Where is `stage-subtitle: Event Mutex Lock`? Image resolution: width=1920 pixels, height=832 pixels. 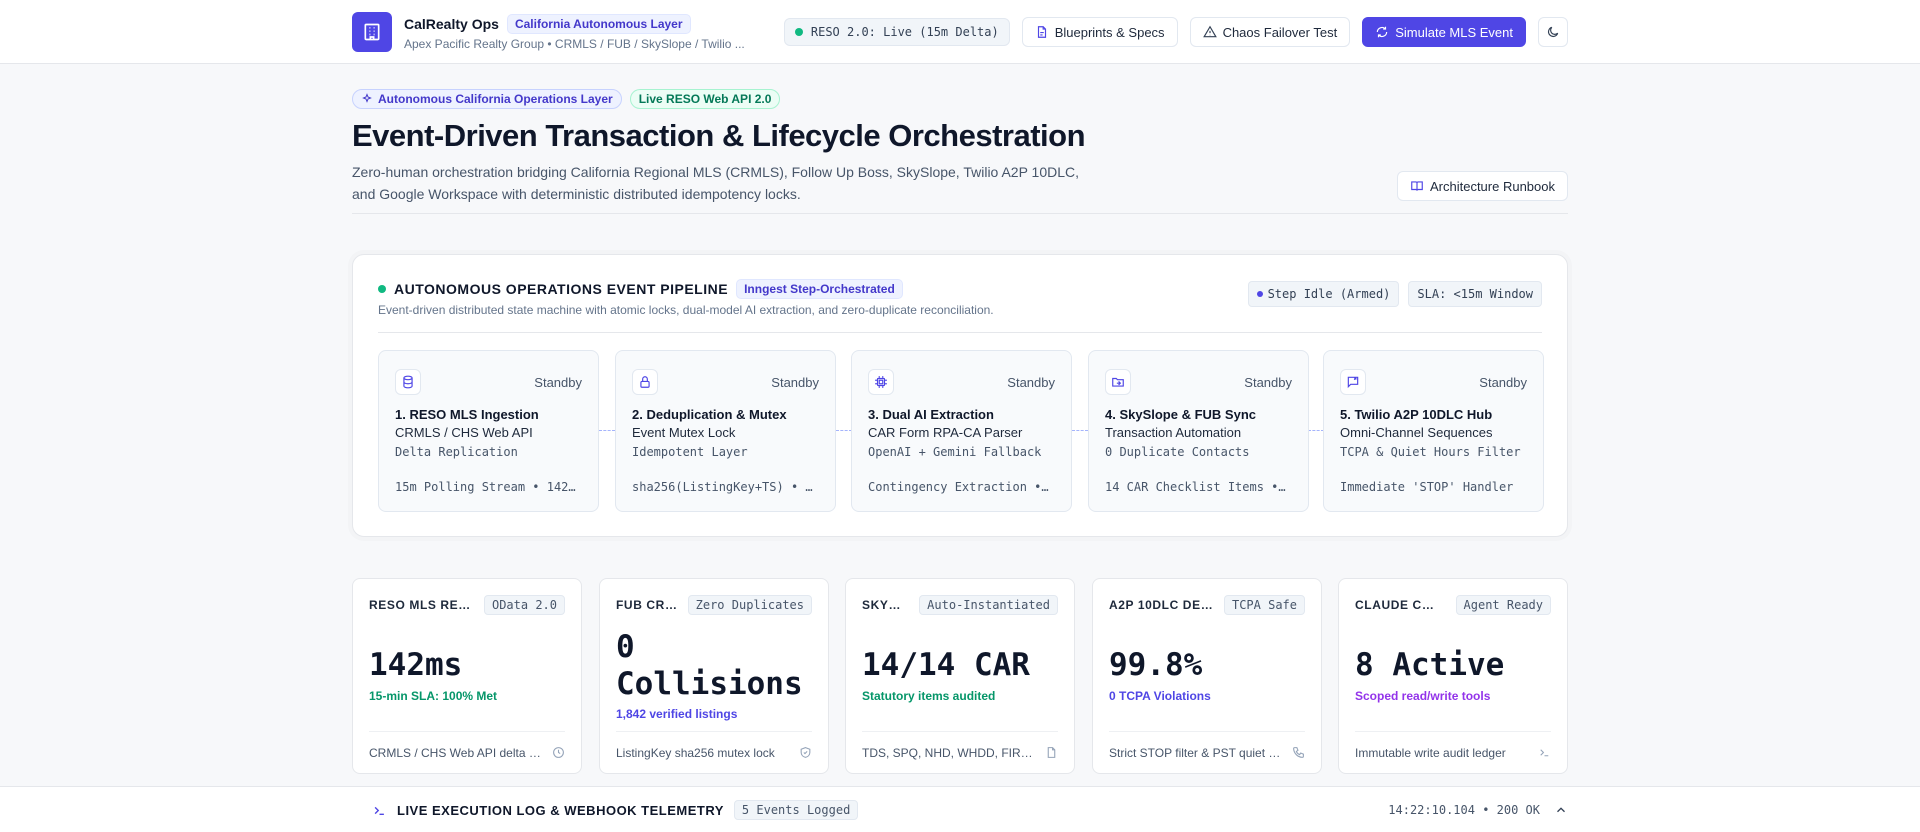
stage-subtitle: Event Mutex Lock is located at coordinates (684, 432).